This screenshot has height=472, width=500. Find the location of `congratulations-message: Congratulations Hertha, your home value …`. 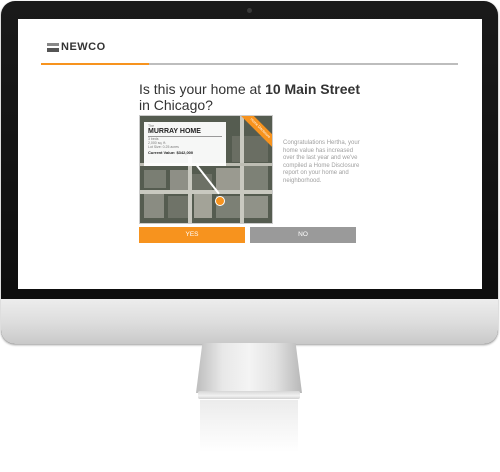

congratulations-message: Congratulations Hertha, your home value … is located at coordinates (321, 162).